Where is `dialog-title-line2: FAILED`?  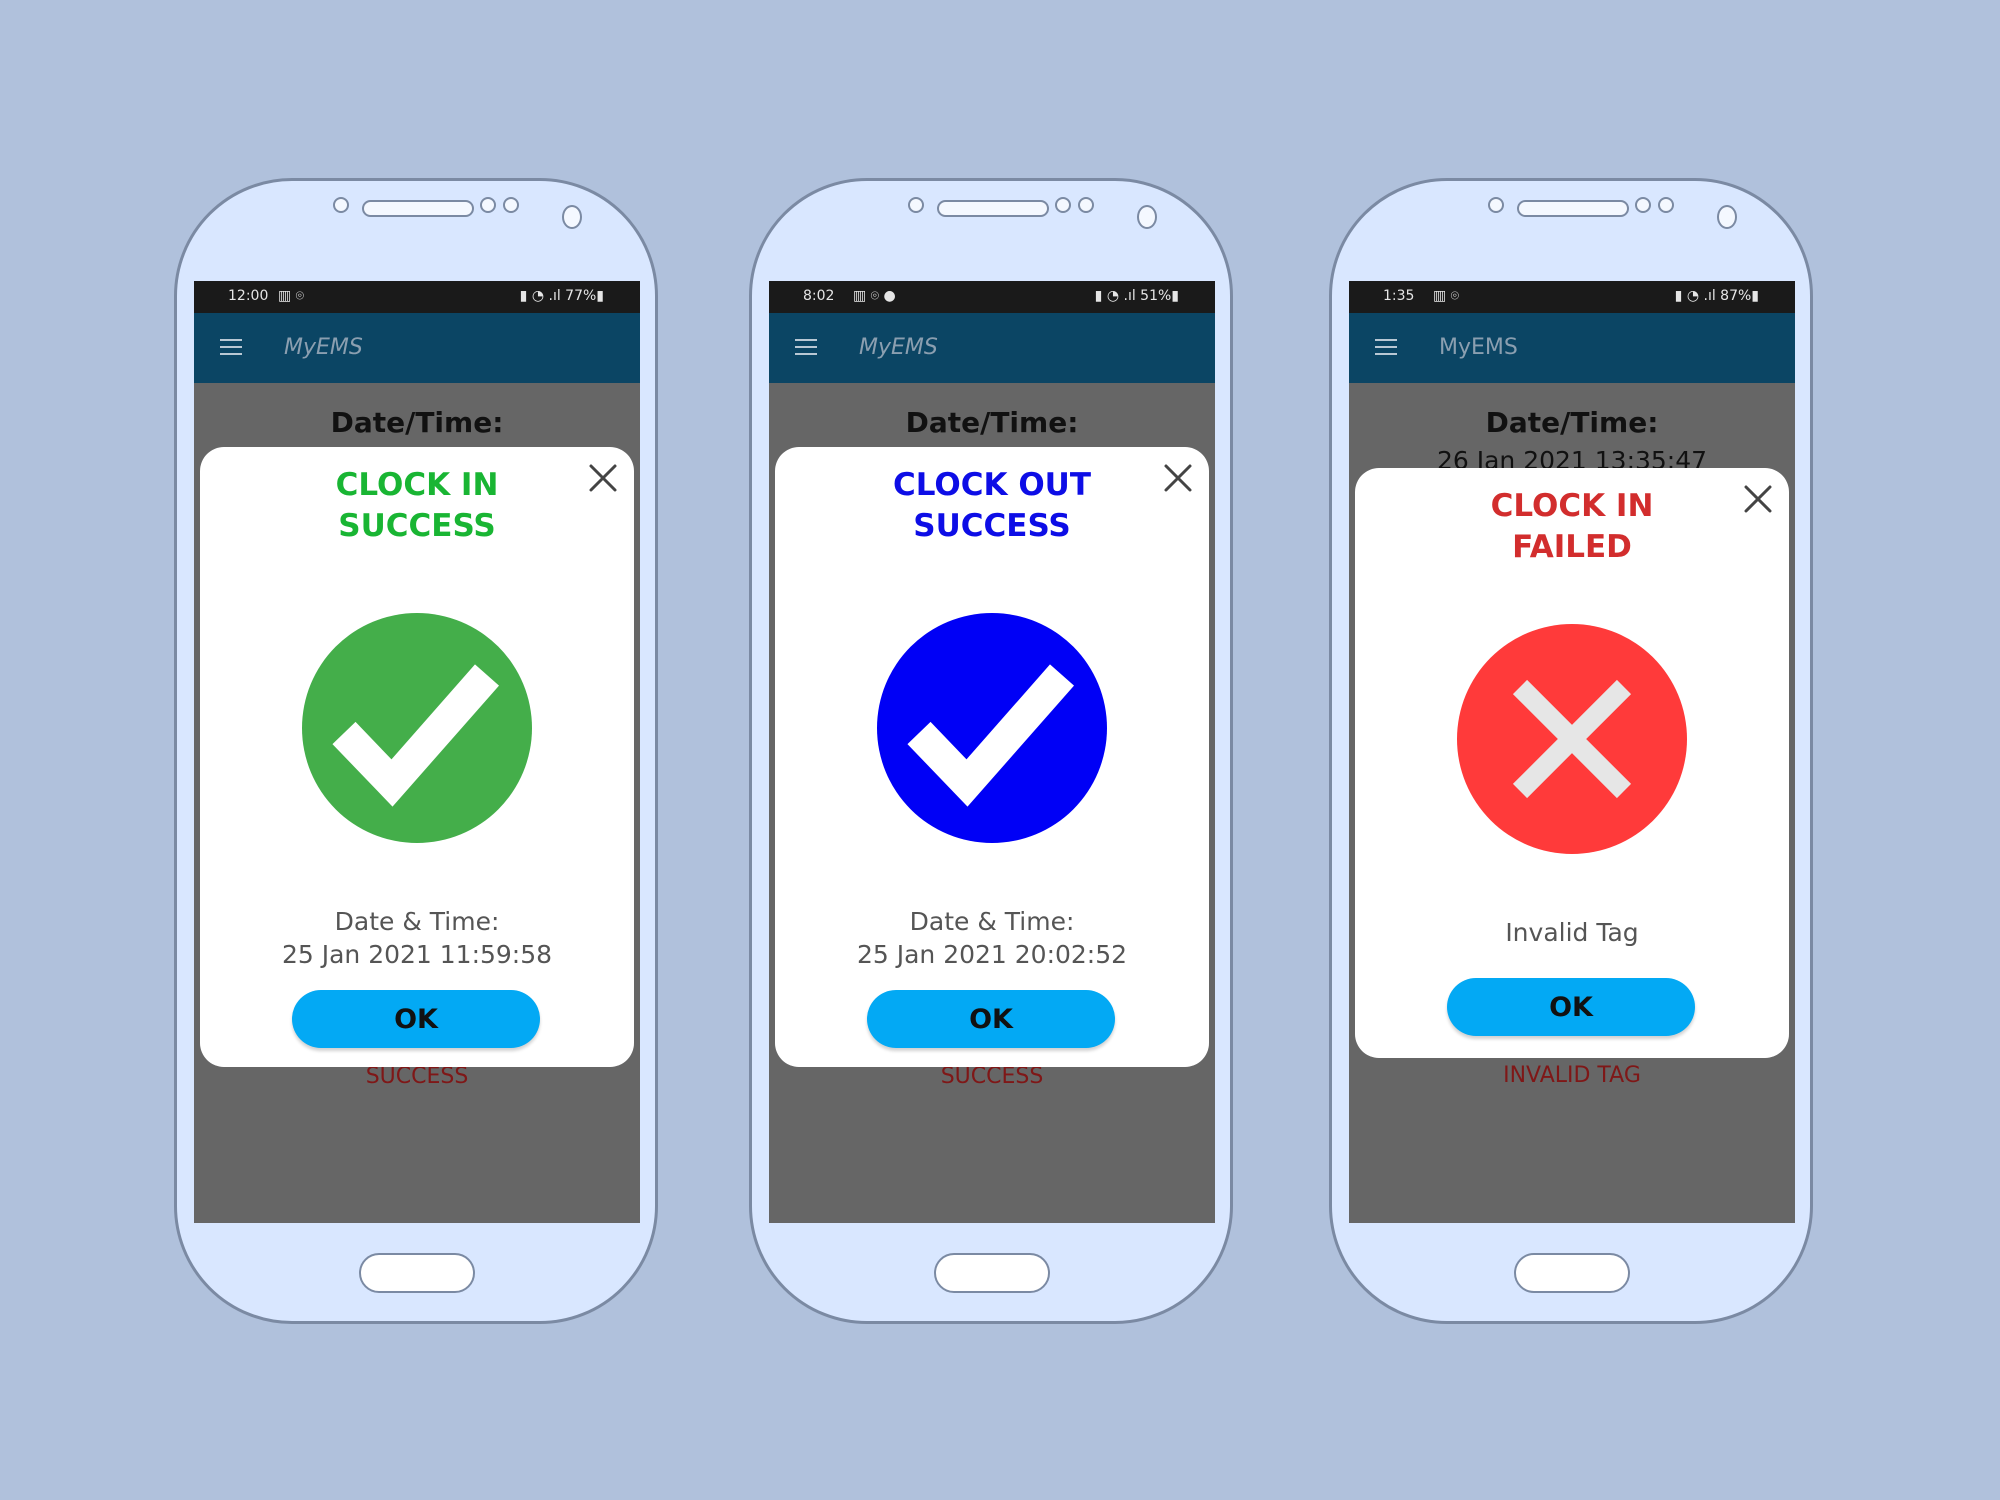 dialog-title-line2: FAILED is located at coordinates (1572, 547).